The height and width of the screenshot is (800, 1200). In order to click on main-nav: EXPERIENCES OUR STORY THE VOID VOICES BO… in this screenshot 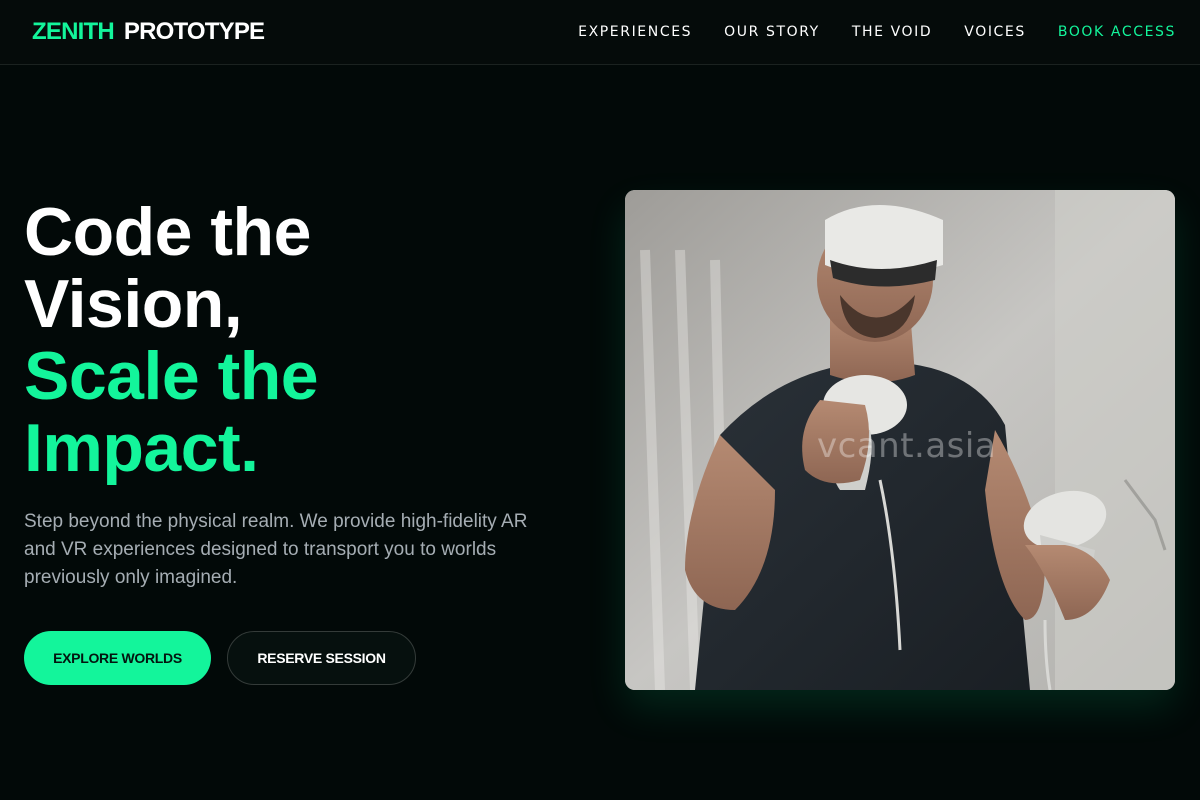, I will do `click(877, 32)`.